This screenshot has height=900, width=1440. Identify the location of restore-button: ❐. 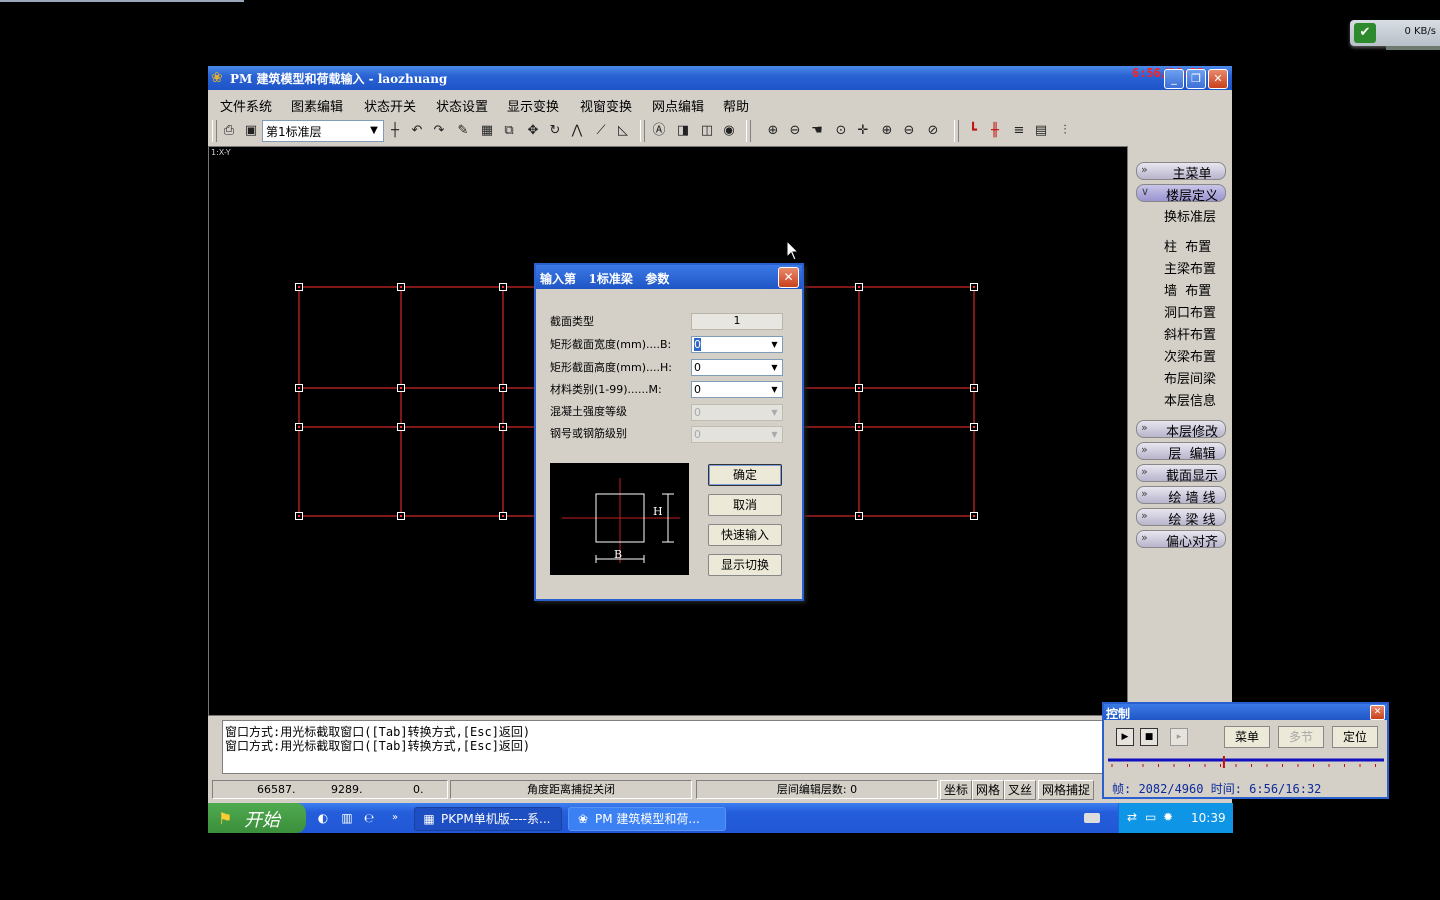
(1196, 79).